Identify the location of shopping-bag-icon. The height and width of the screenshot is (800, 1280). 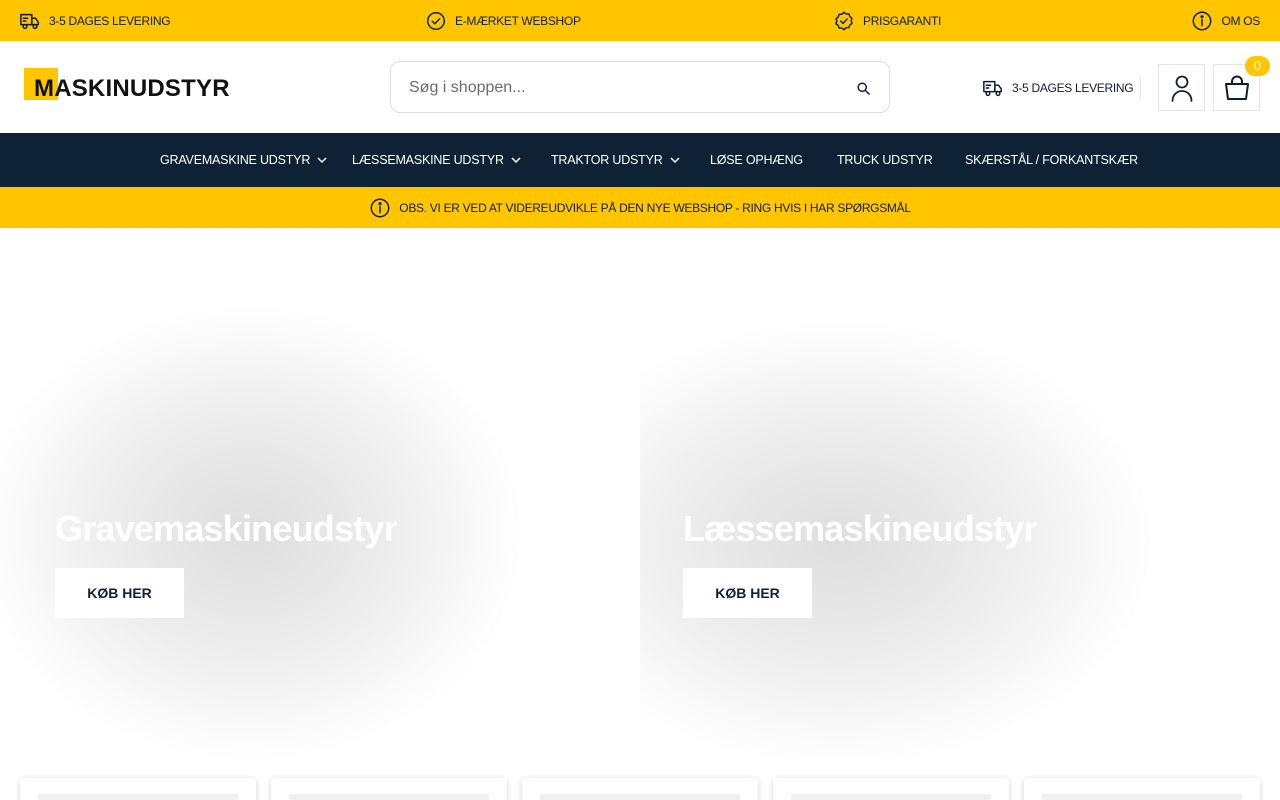
(1236, 87).